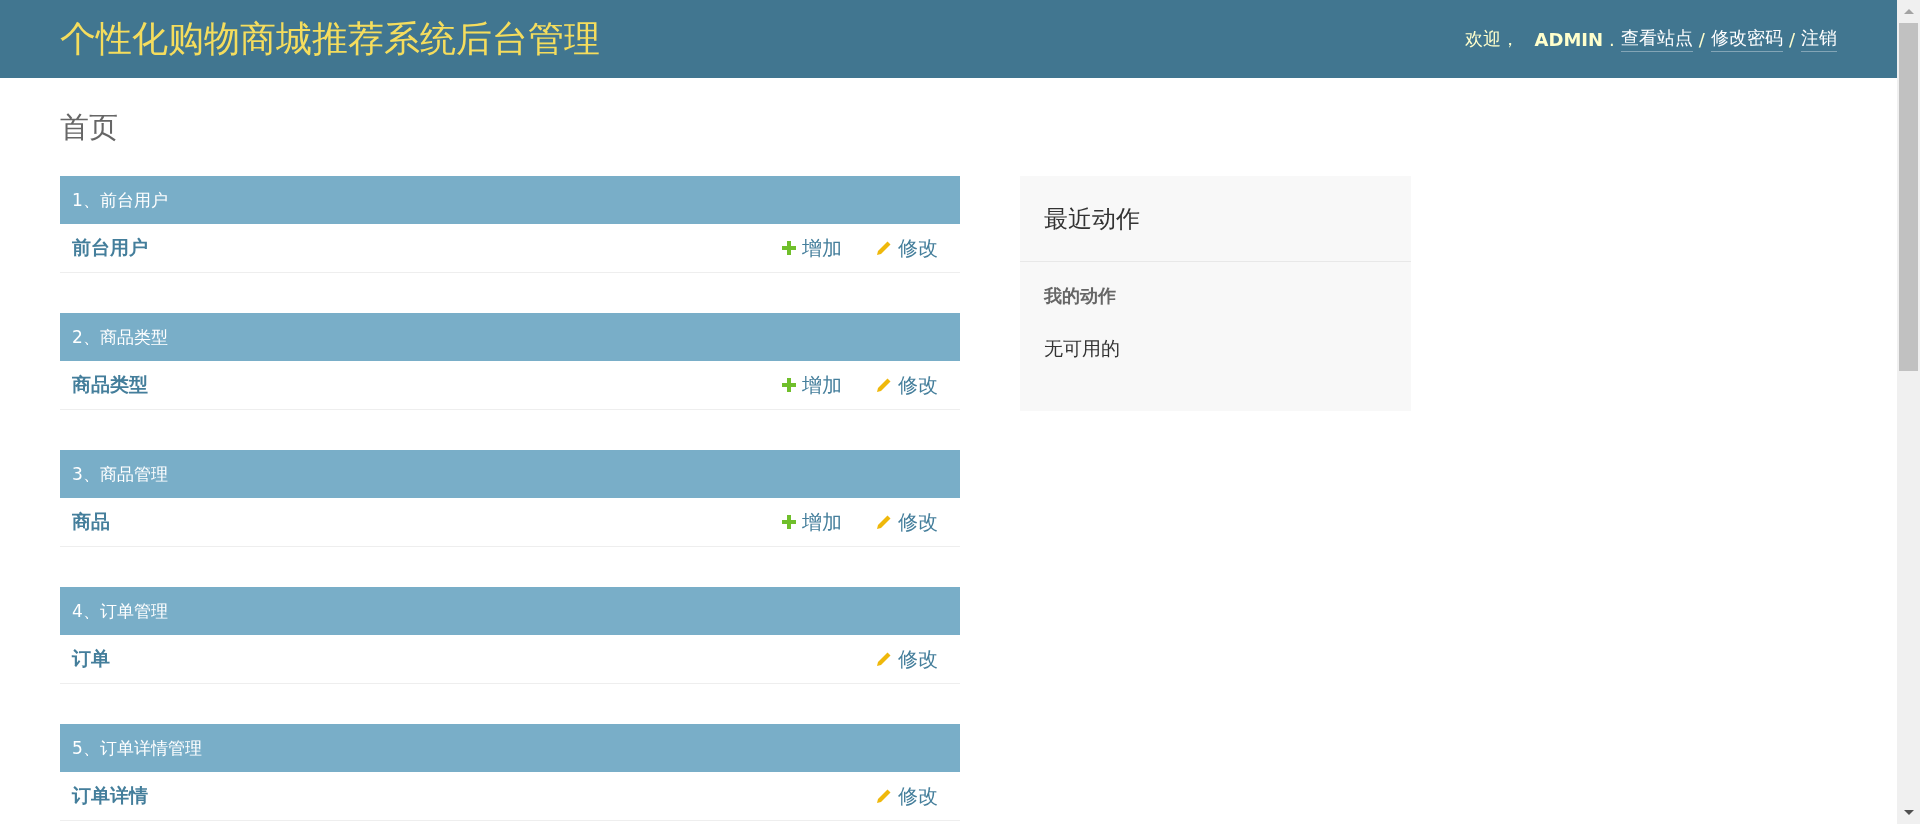 Image resolution: width=1920 pixels, height=824 pixels. Describe the element at coordinates (89, 127) in the screenshot. I see `page-title: 首页` at that location.